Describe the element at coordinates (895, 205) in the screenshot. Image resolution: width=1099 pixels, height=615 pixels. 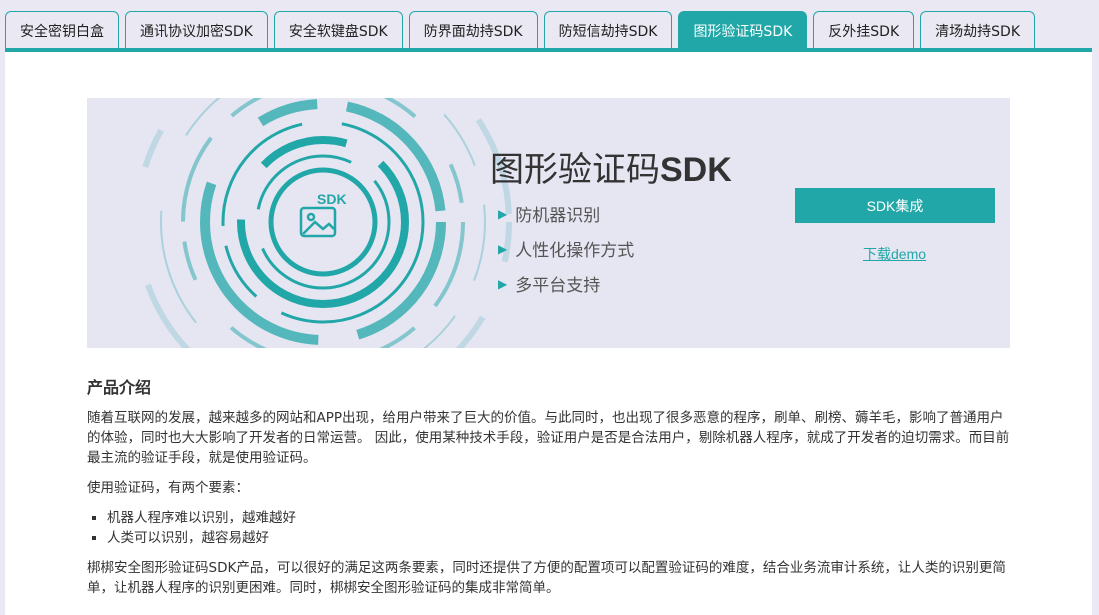
I see `sdk-integrate-button: SDK集成` at that location.